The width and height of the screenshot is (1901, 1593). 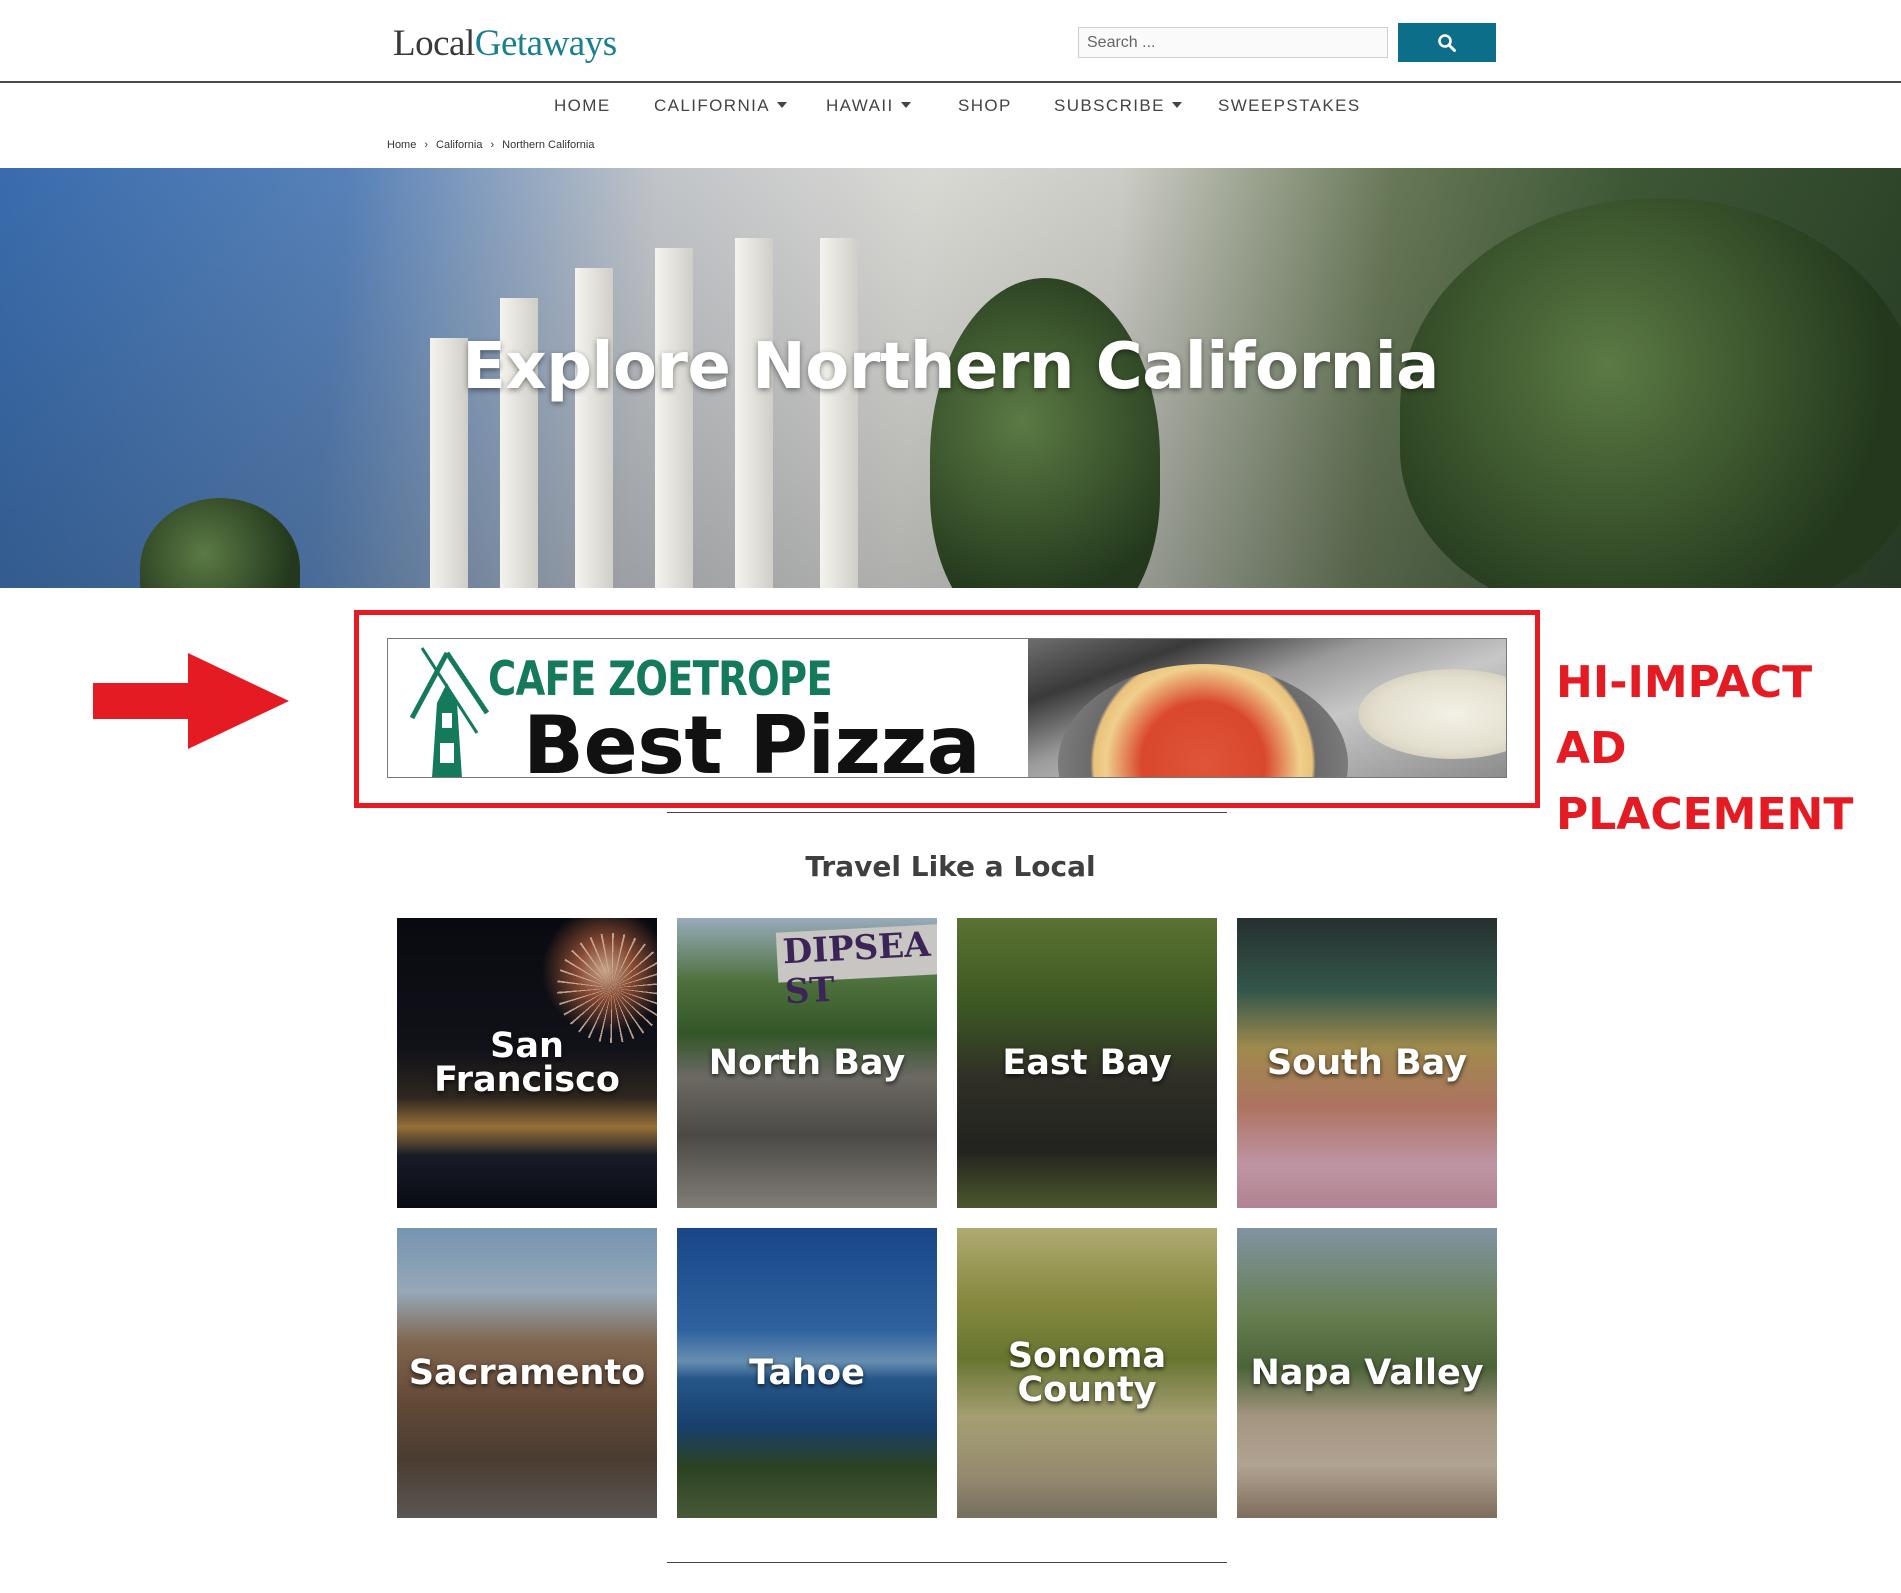 What do you see at coordinates (449, 712) in the screenshot?
I see `windmill-logo-icon` at bounding box center [449, 712].